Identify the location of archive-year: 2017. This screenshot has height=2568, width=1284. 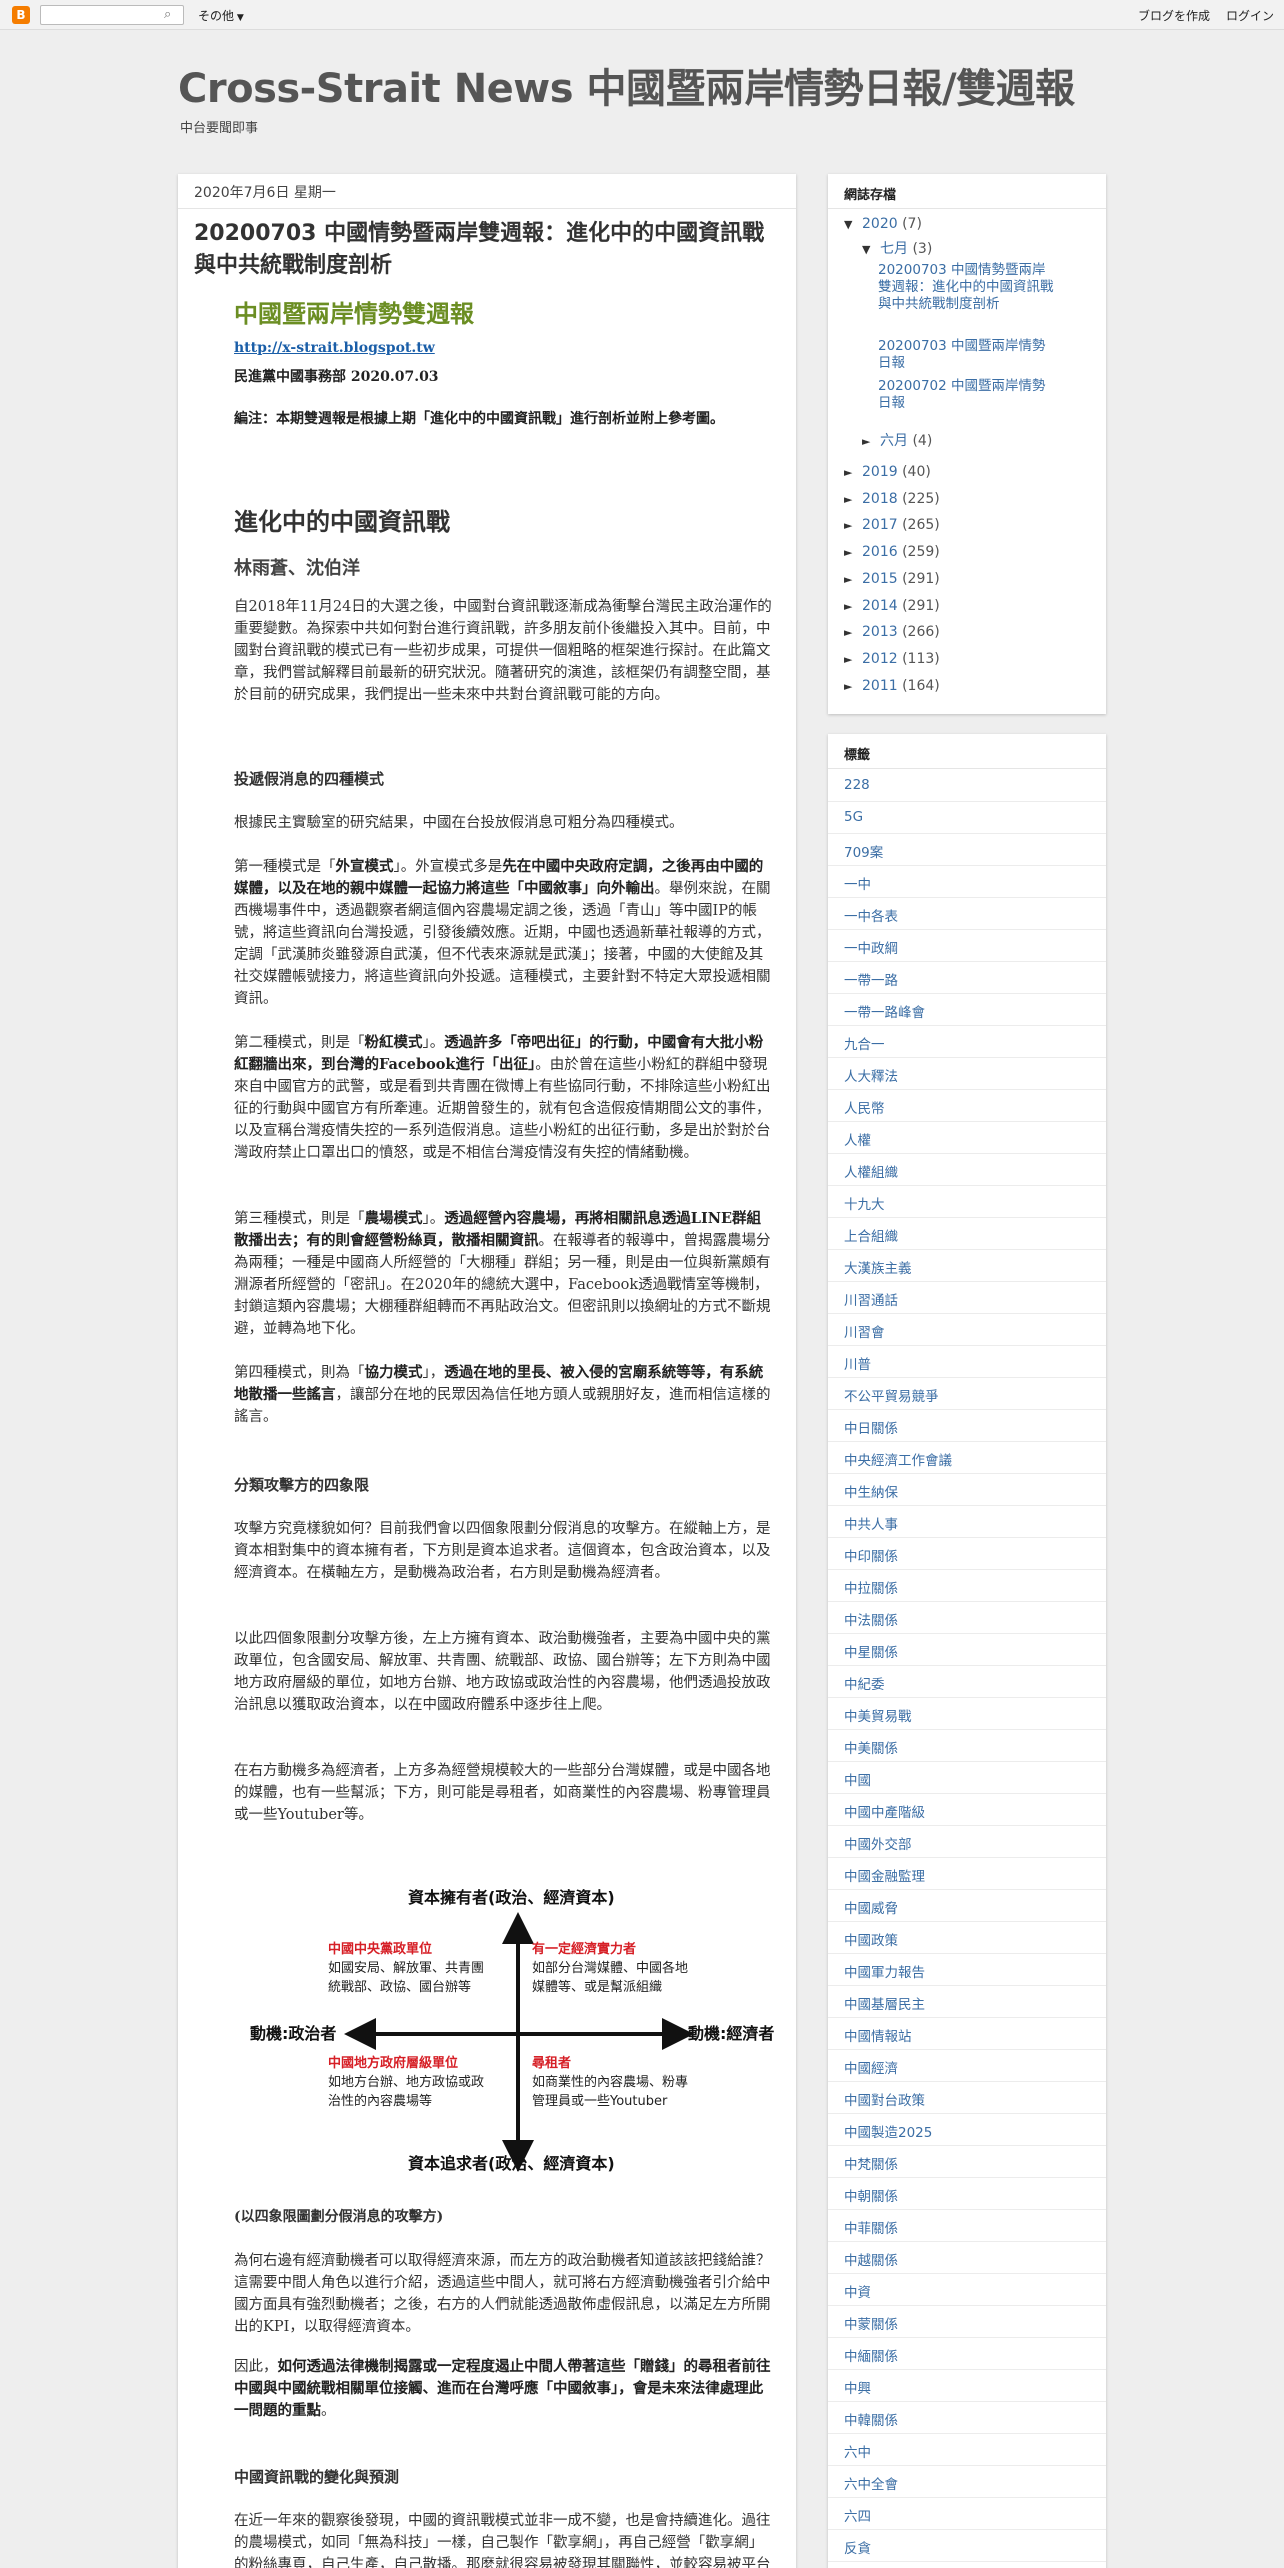
(880, 525).